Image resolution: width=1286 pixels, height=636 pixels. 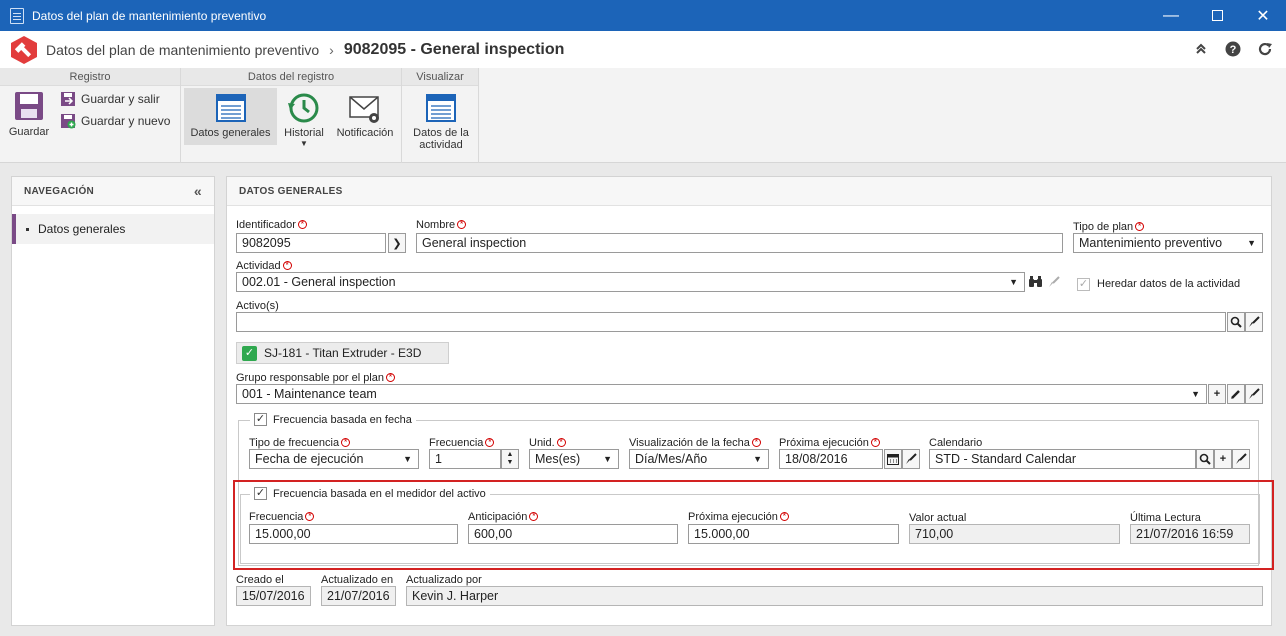 What do you see at coordinates (510, 459) in the screenshot?
I see `frec-stepper: ▲ ▼` at bounding box center [510, 459].